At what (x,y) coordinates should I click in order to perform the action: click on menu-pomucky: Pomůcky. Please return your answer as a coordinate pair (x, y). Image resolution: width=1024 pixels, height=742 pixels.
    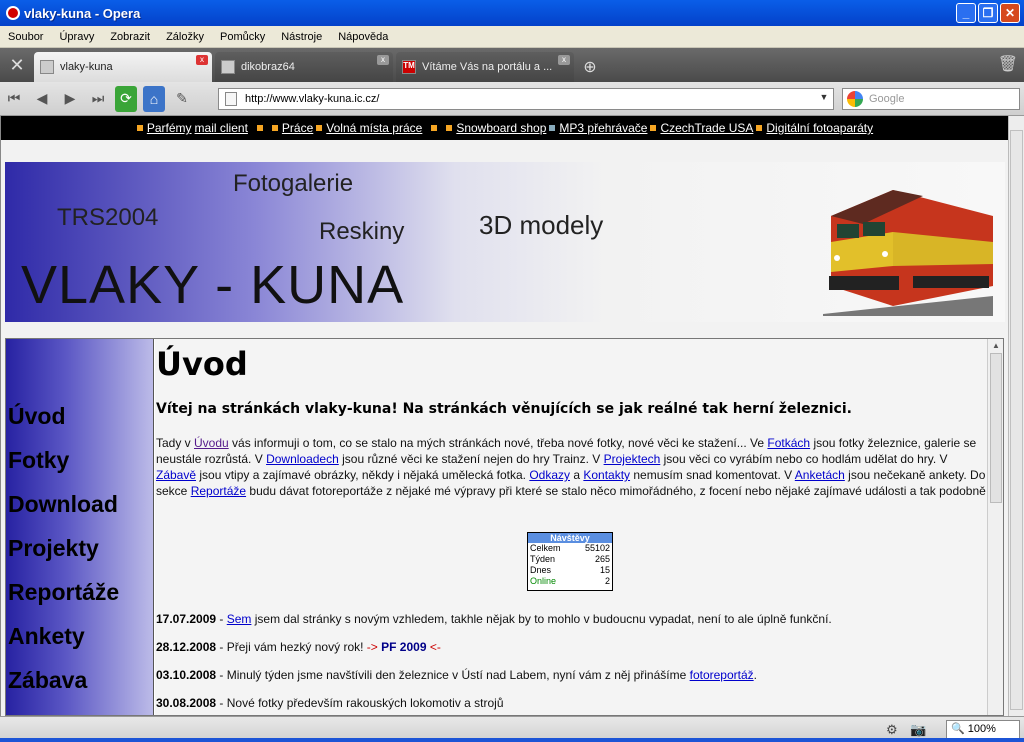
    Looking at the image, I should click on (242, 37).